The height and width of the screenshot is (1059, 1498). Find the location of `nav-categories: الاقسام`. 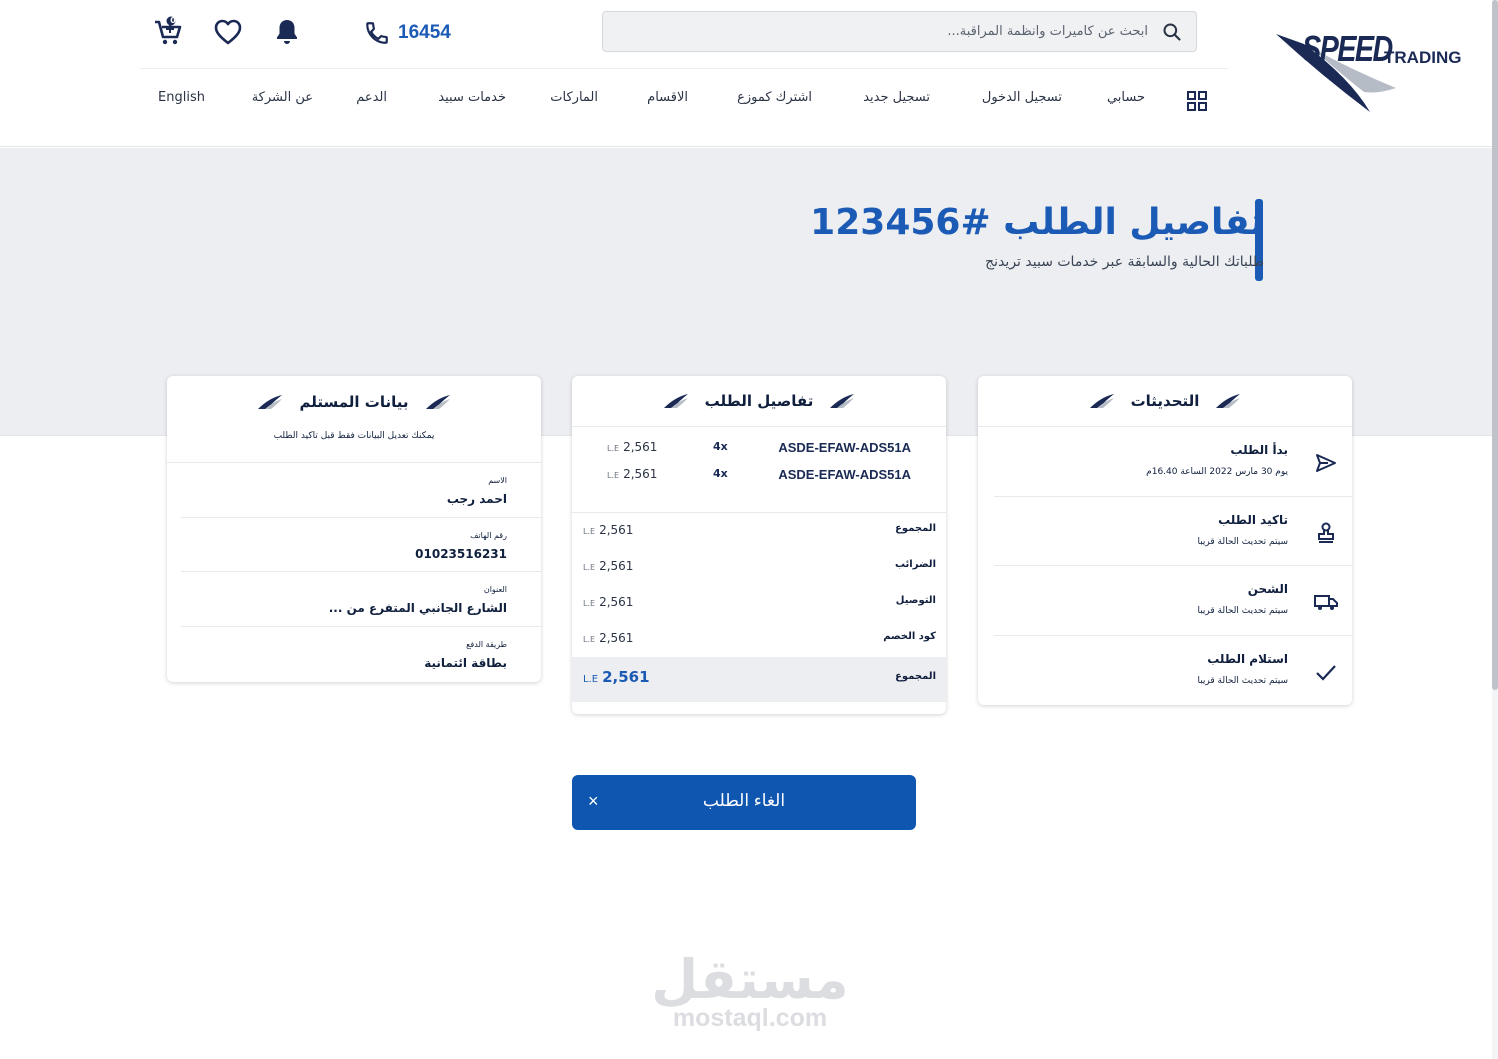

nav-categories: الاقسام is located at coordinates (667, 102).